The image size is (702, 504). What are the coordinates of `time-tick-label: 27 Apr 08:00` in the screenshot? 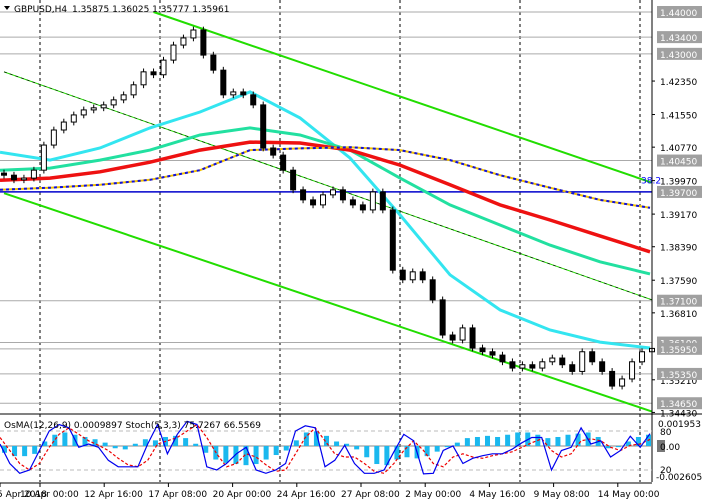 It's located at (370, 495).